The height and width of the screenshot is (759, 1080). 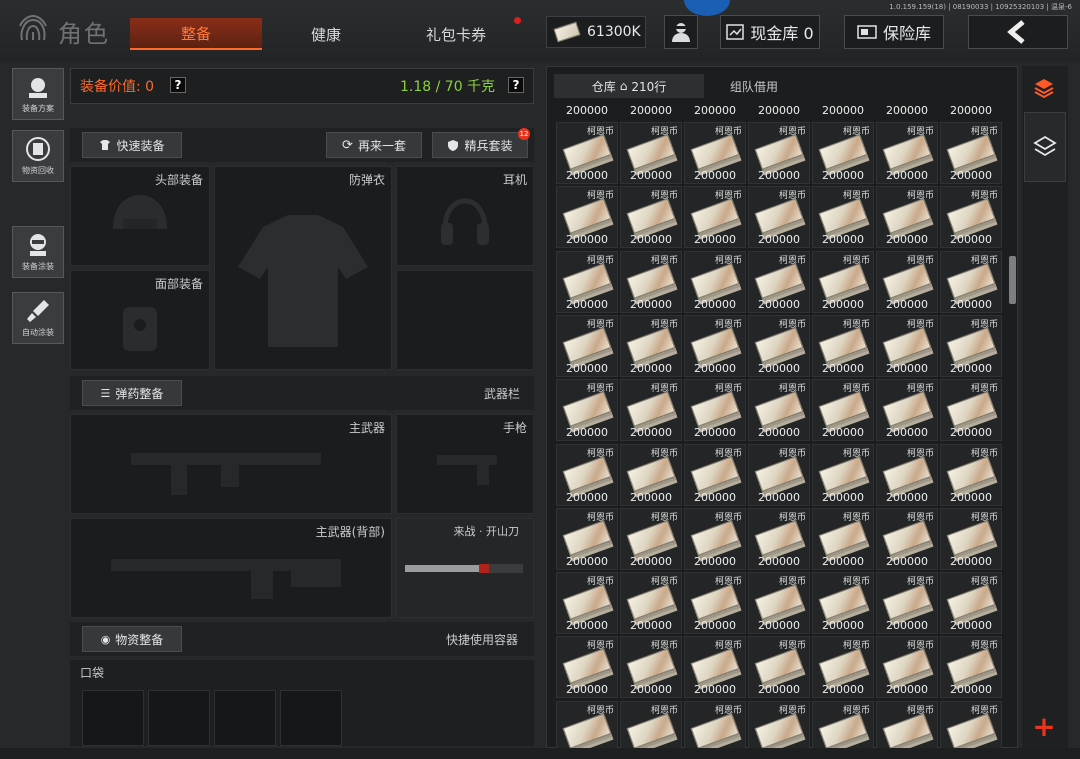 I want to click on agent-button, so click(x=681, y=32).